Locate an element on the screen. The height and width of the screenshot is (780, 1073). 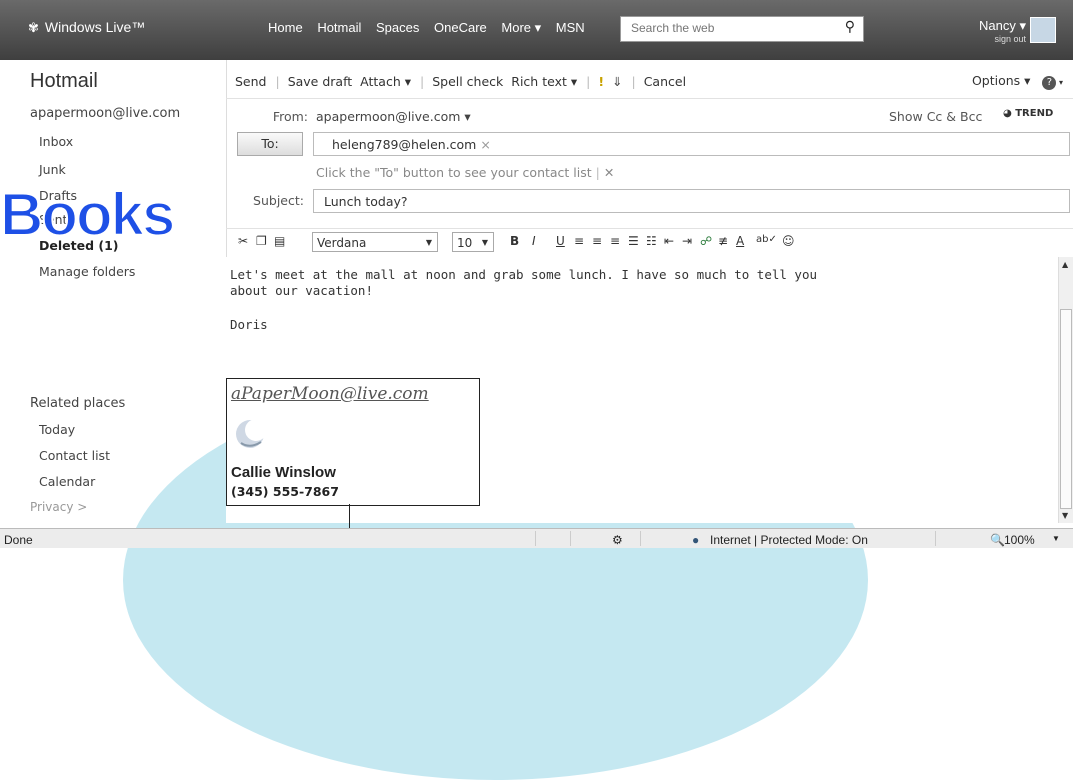
to-field: heleng789@helen.com × is located at coordinates (691, 144).